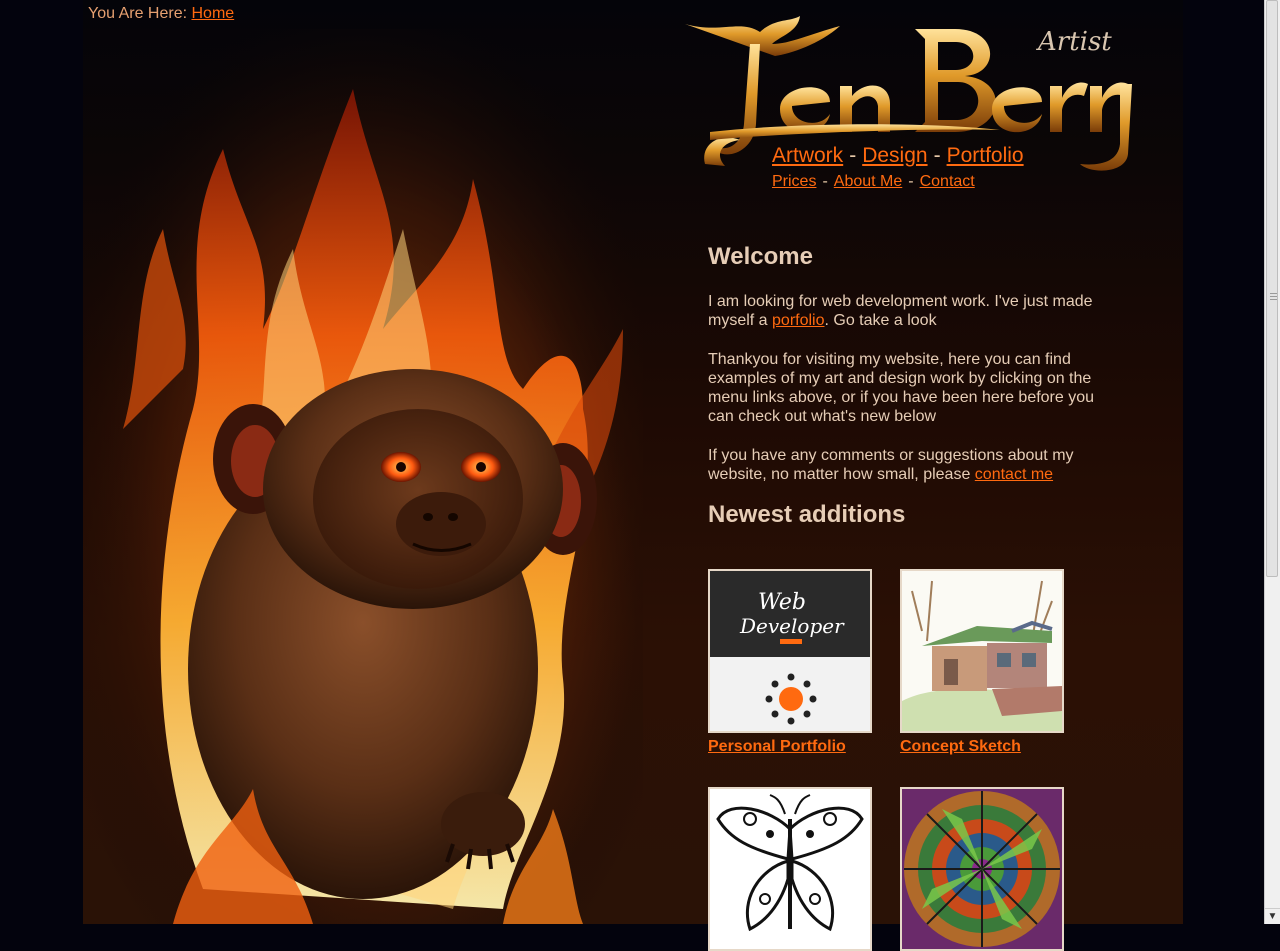 This screenshot has width=1280, height=951. I want to click on contact-me-link: contact me, so click(1014, 474).